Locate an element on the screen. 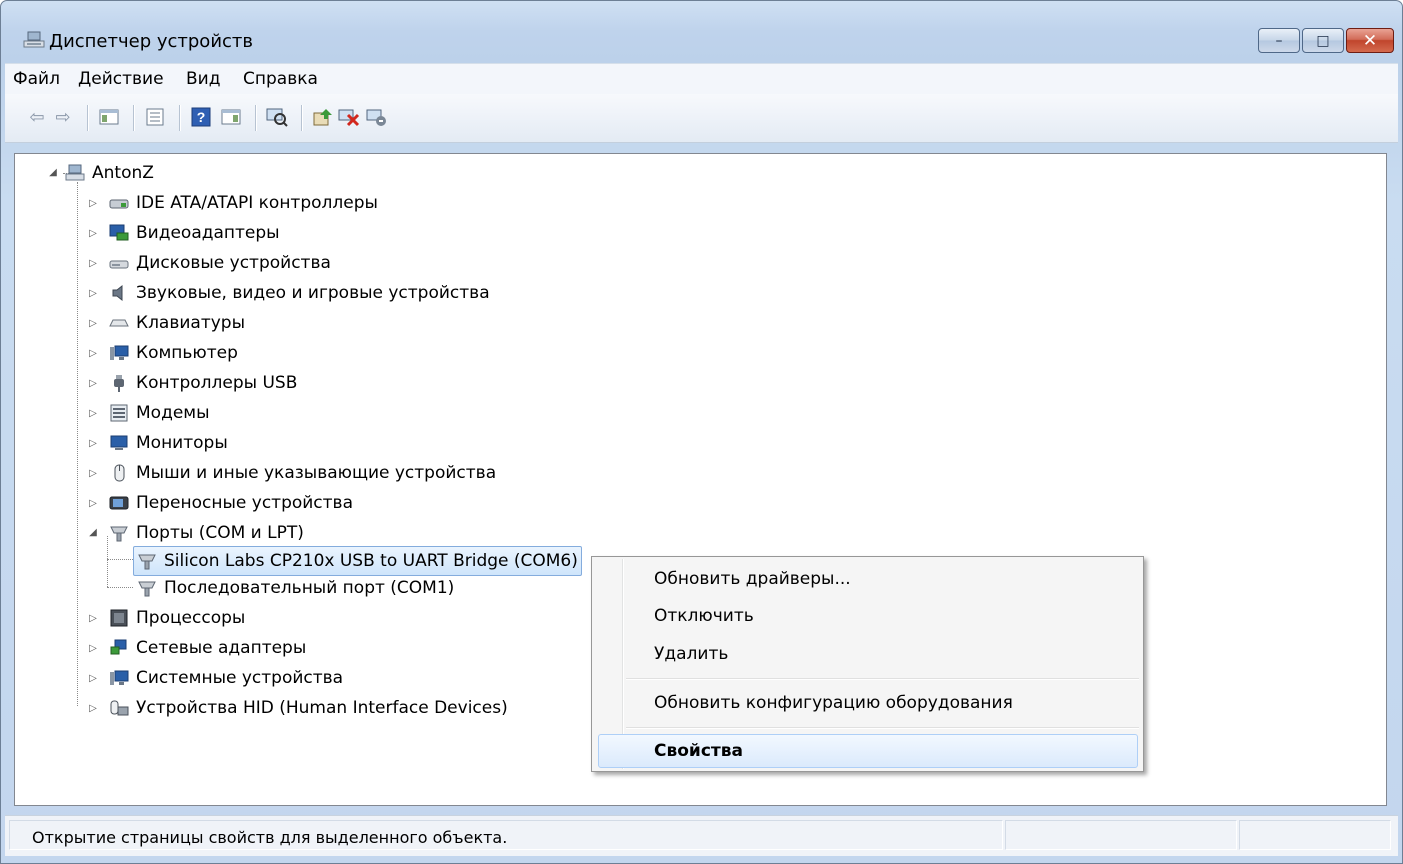  category-label: Видеоадаптеры is located at coordinates (208, 233).